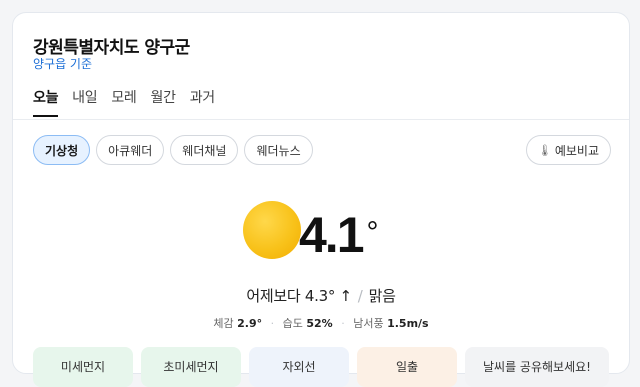  I want to click on forecast-compare-label: 예보비교, so click(576, 150).